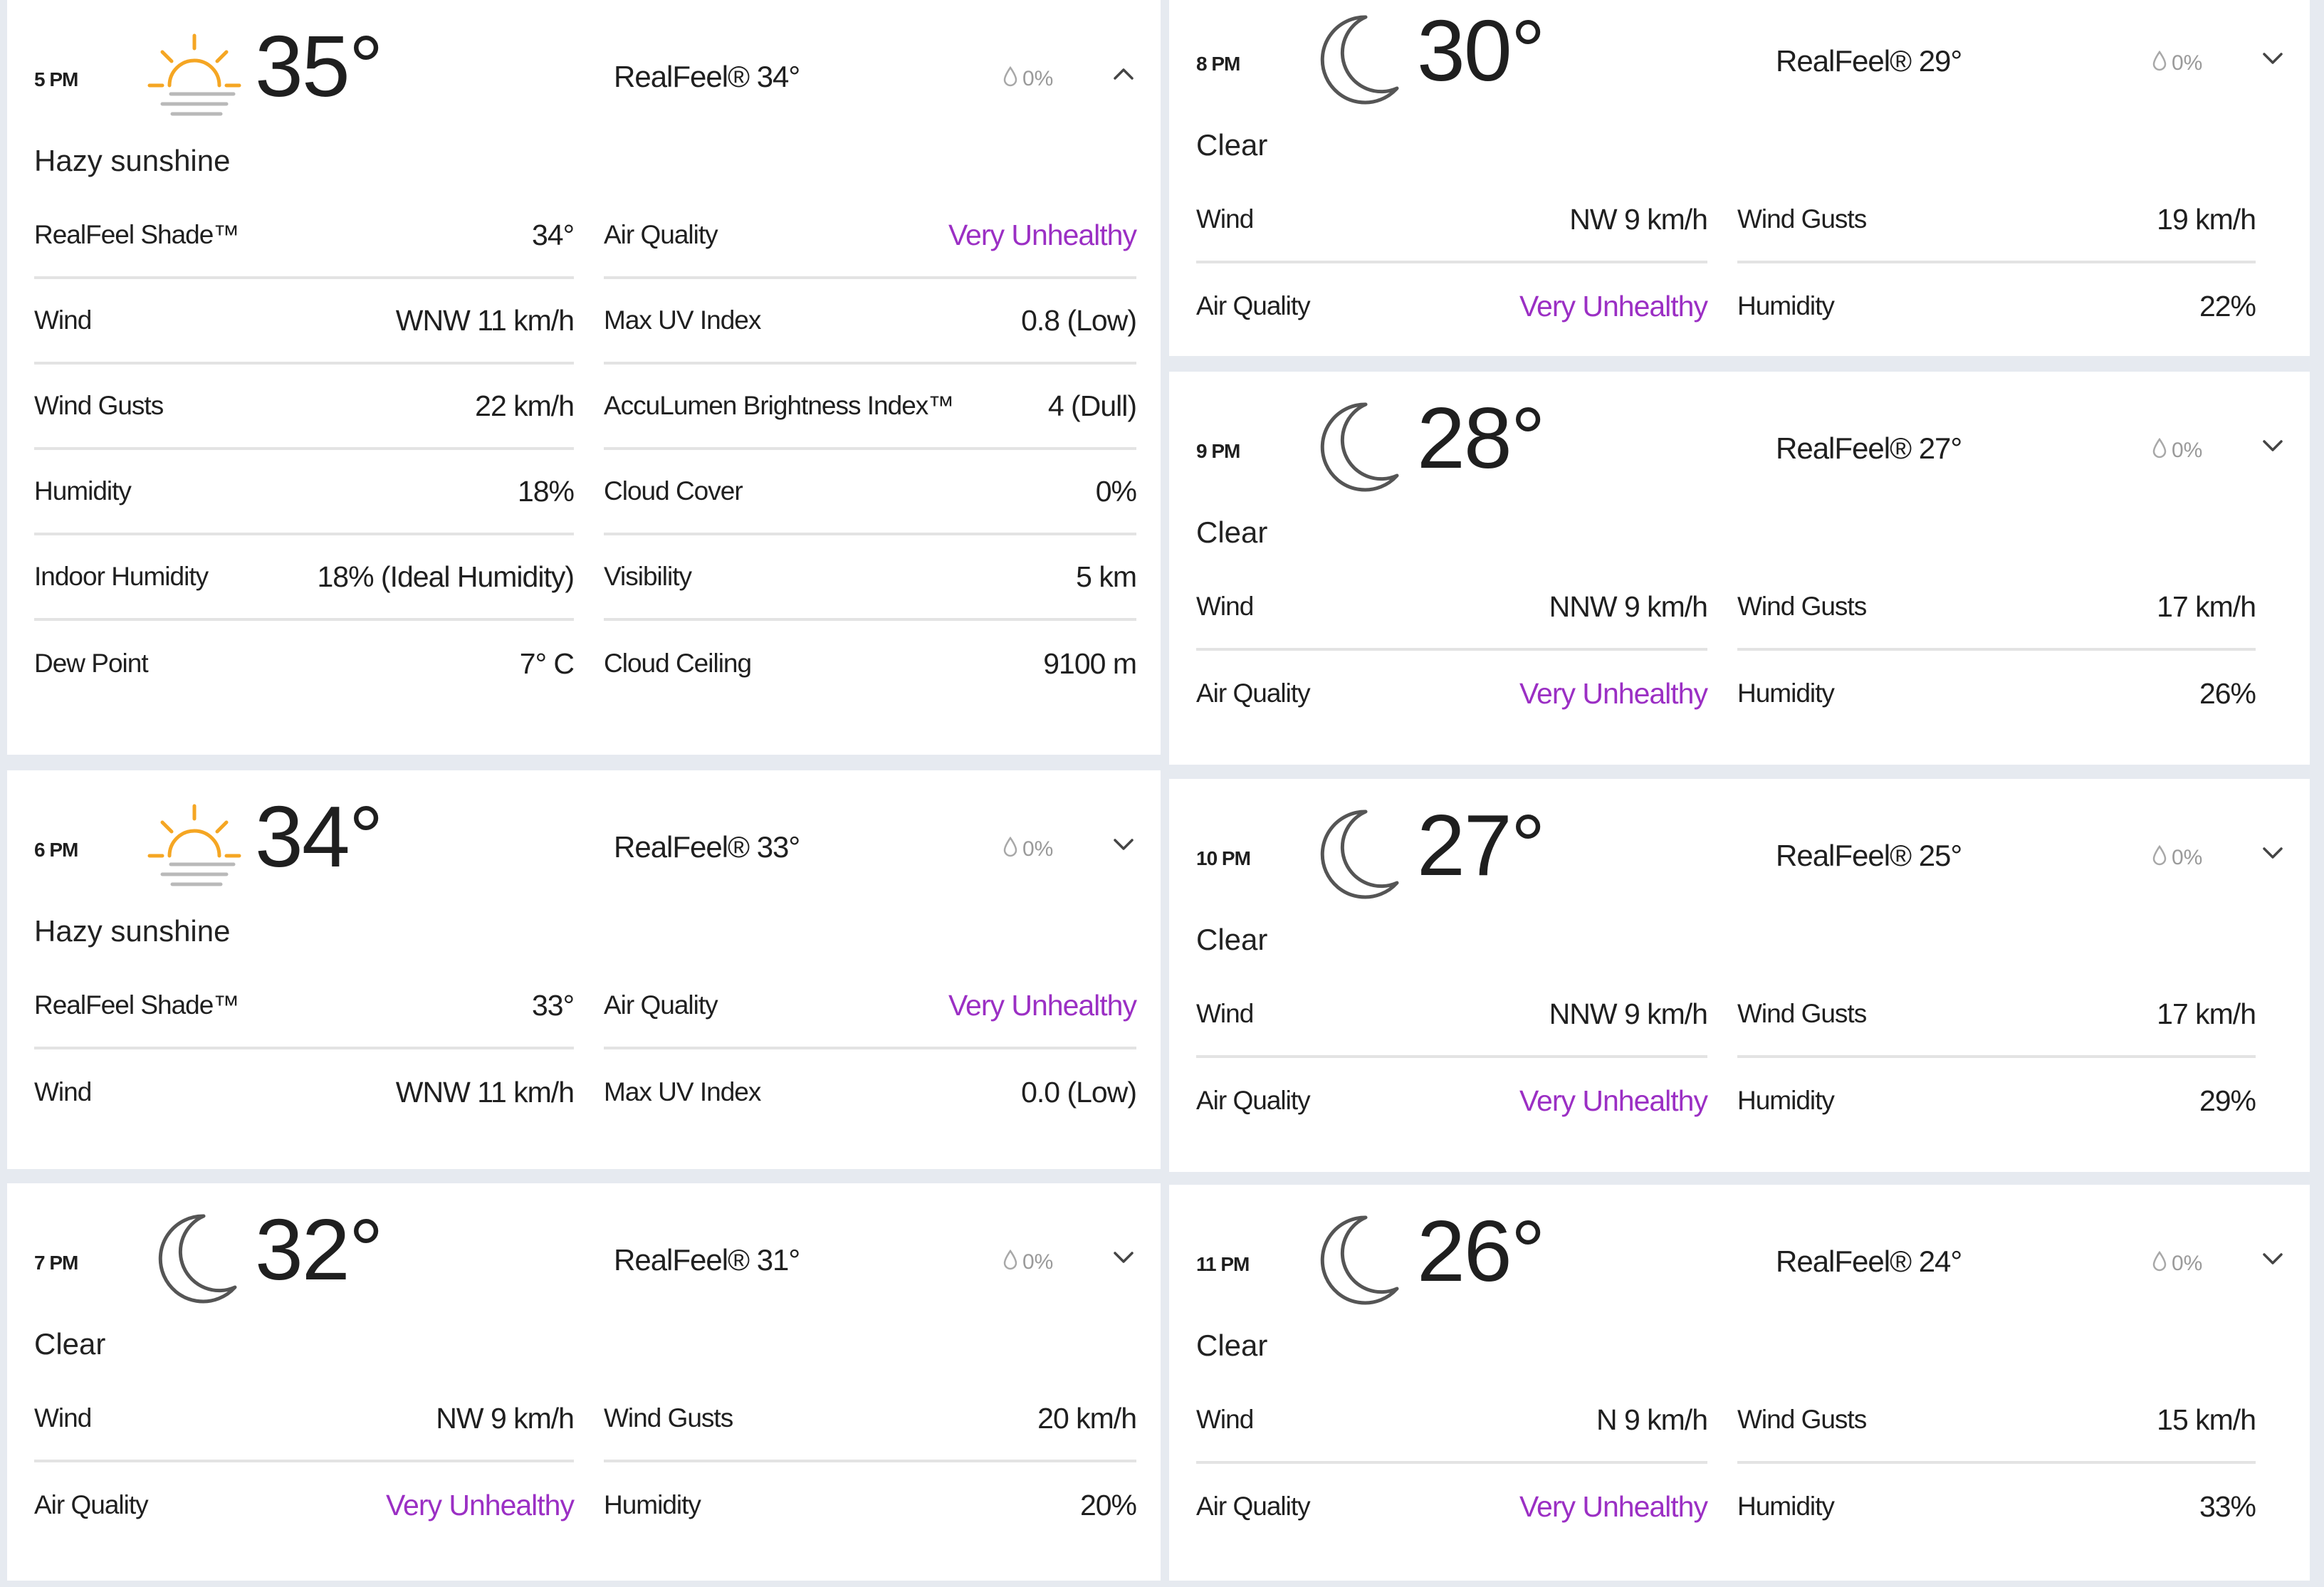 This screenshot has width=2324, height=1587. I want to click on detail-label: Max UV Index, so click(682, 1091).